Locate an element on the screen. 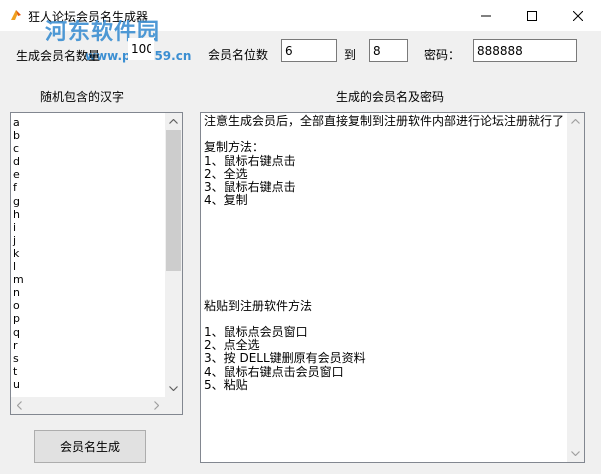  text-line: 粘贴到注册软件方法 is located at coordinates (258, 305).